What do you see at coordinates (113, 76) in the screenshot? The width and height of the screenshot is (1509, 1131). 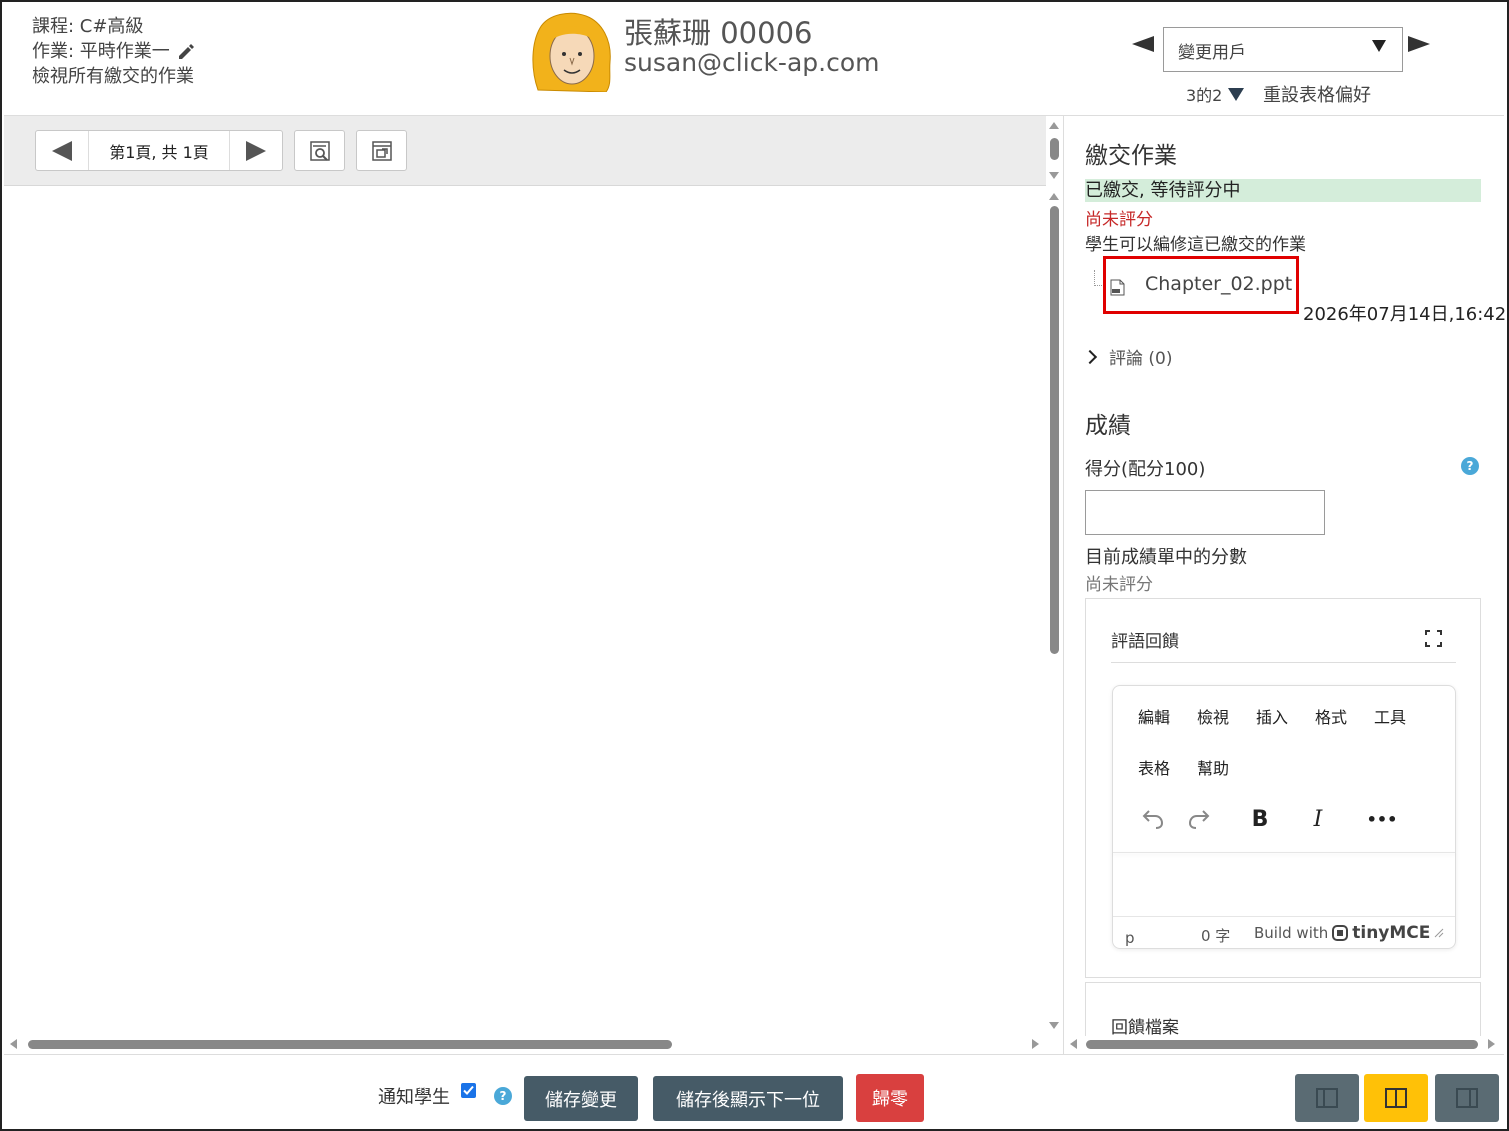 I see `view-all-submissions-link: 檢視所有繳交的作業` at bounding box center [113, 76].